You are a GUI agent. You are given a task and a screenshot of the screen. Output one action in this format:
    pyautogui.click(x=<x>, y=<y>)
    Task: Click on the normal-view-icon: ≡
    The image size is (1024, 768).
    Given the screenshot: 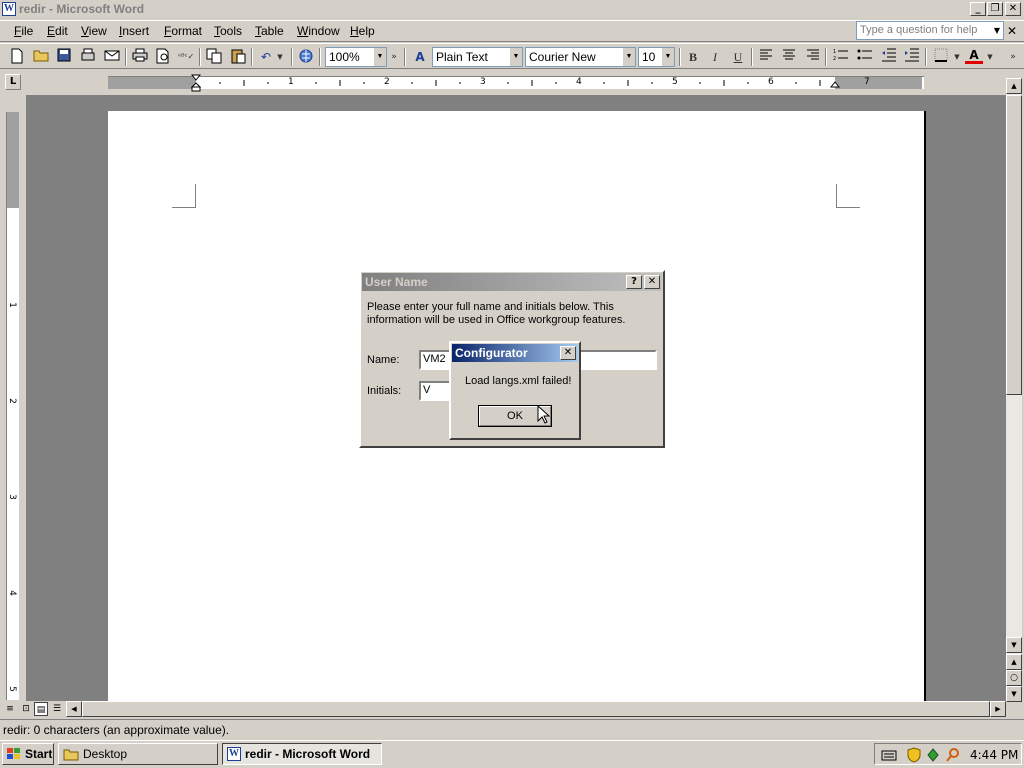 What is the action you would take?
    pyautogui.click(x=10, y=709)
    